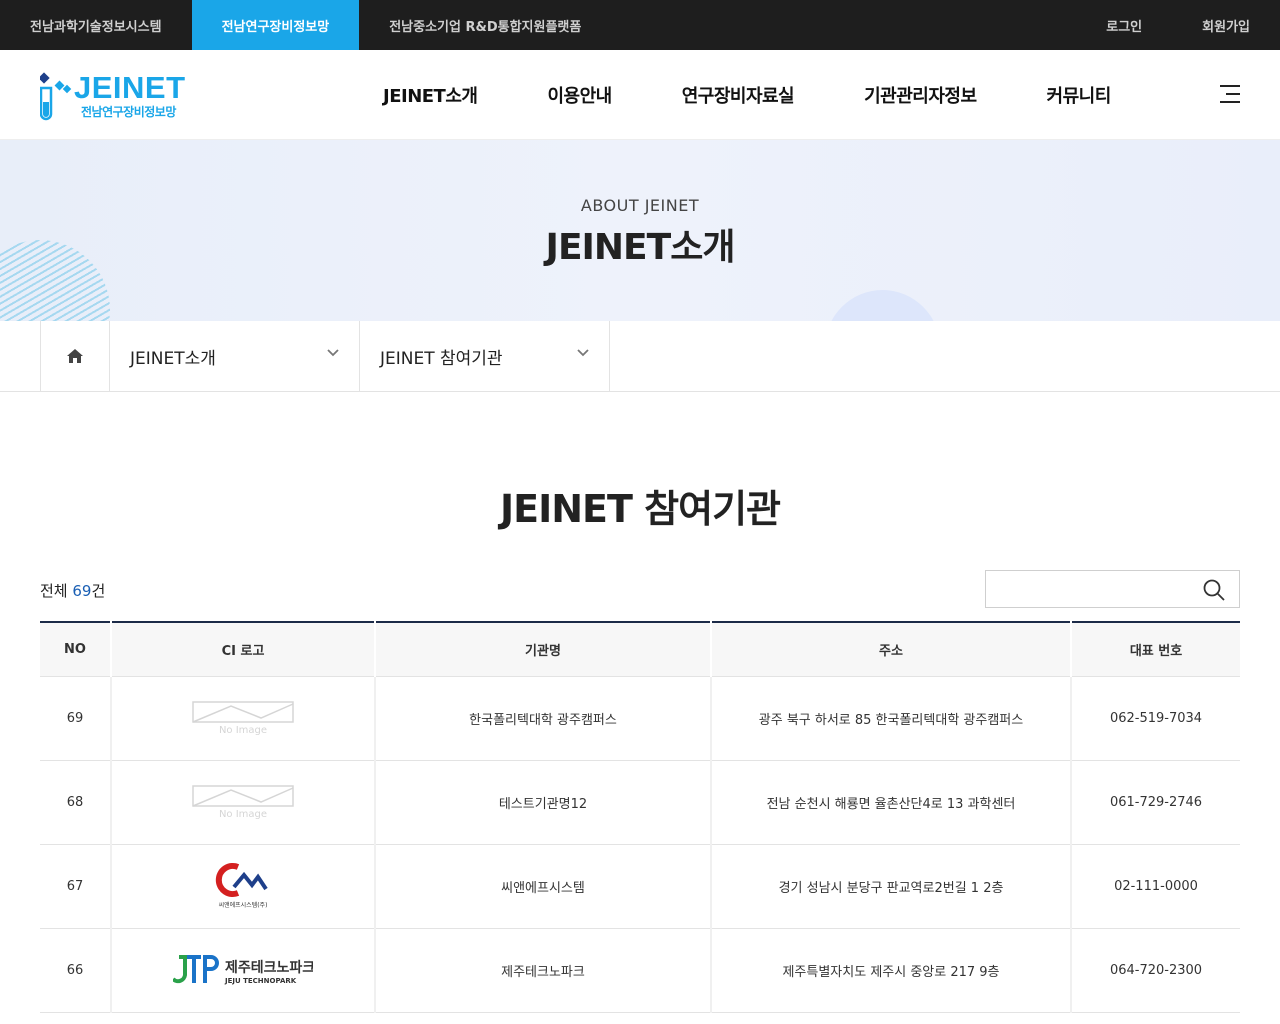 The image size is (1280, 1024). I want to click on flask-logo-icon, so click(56, 96).